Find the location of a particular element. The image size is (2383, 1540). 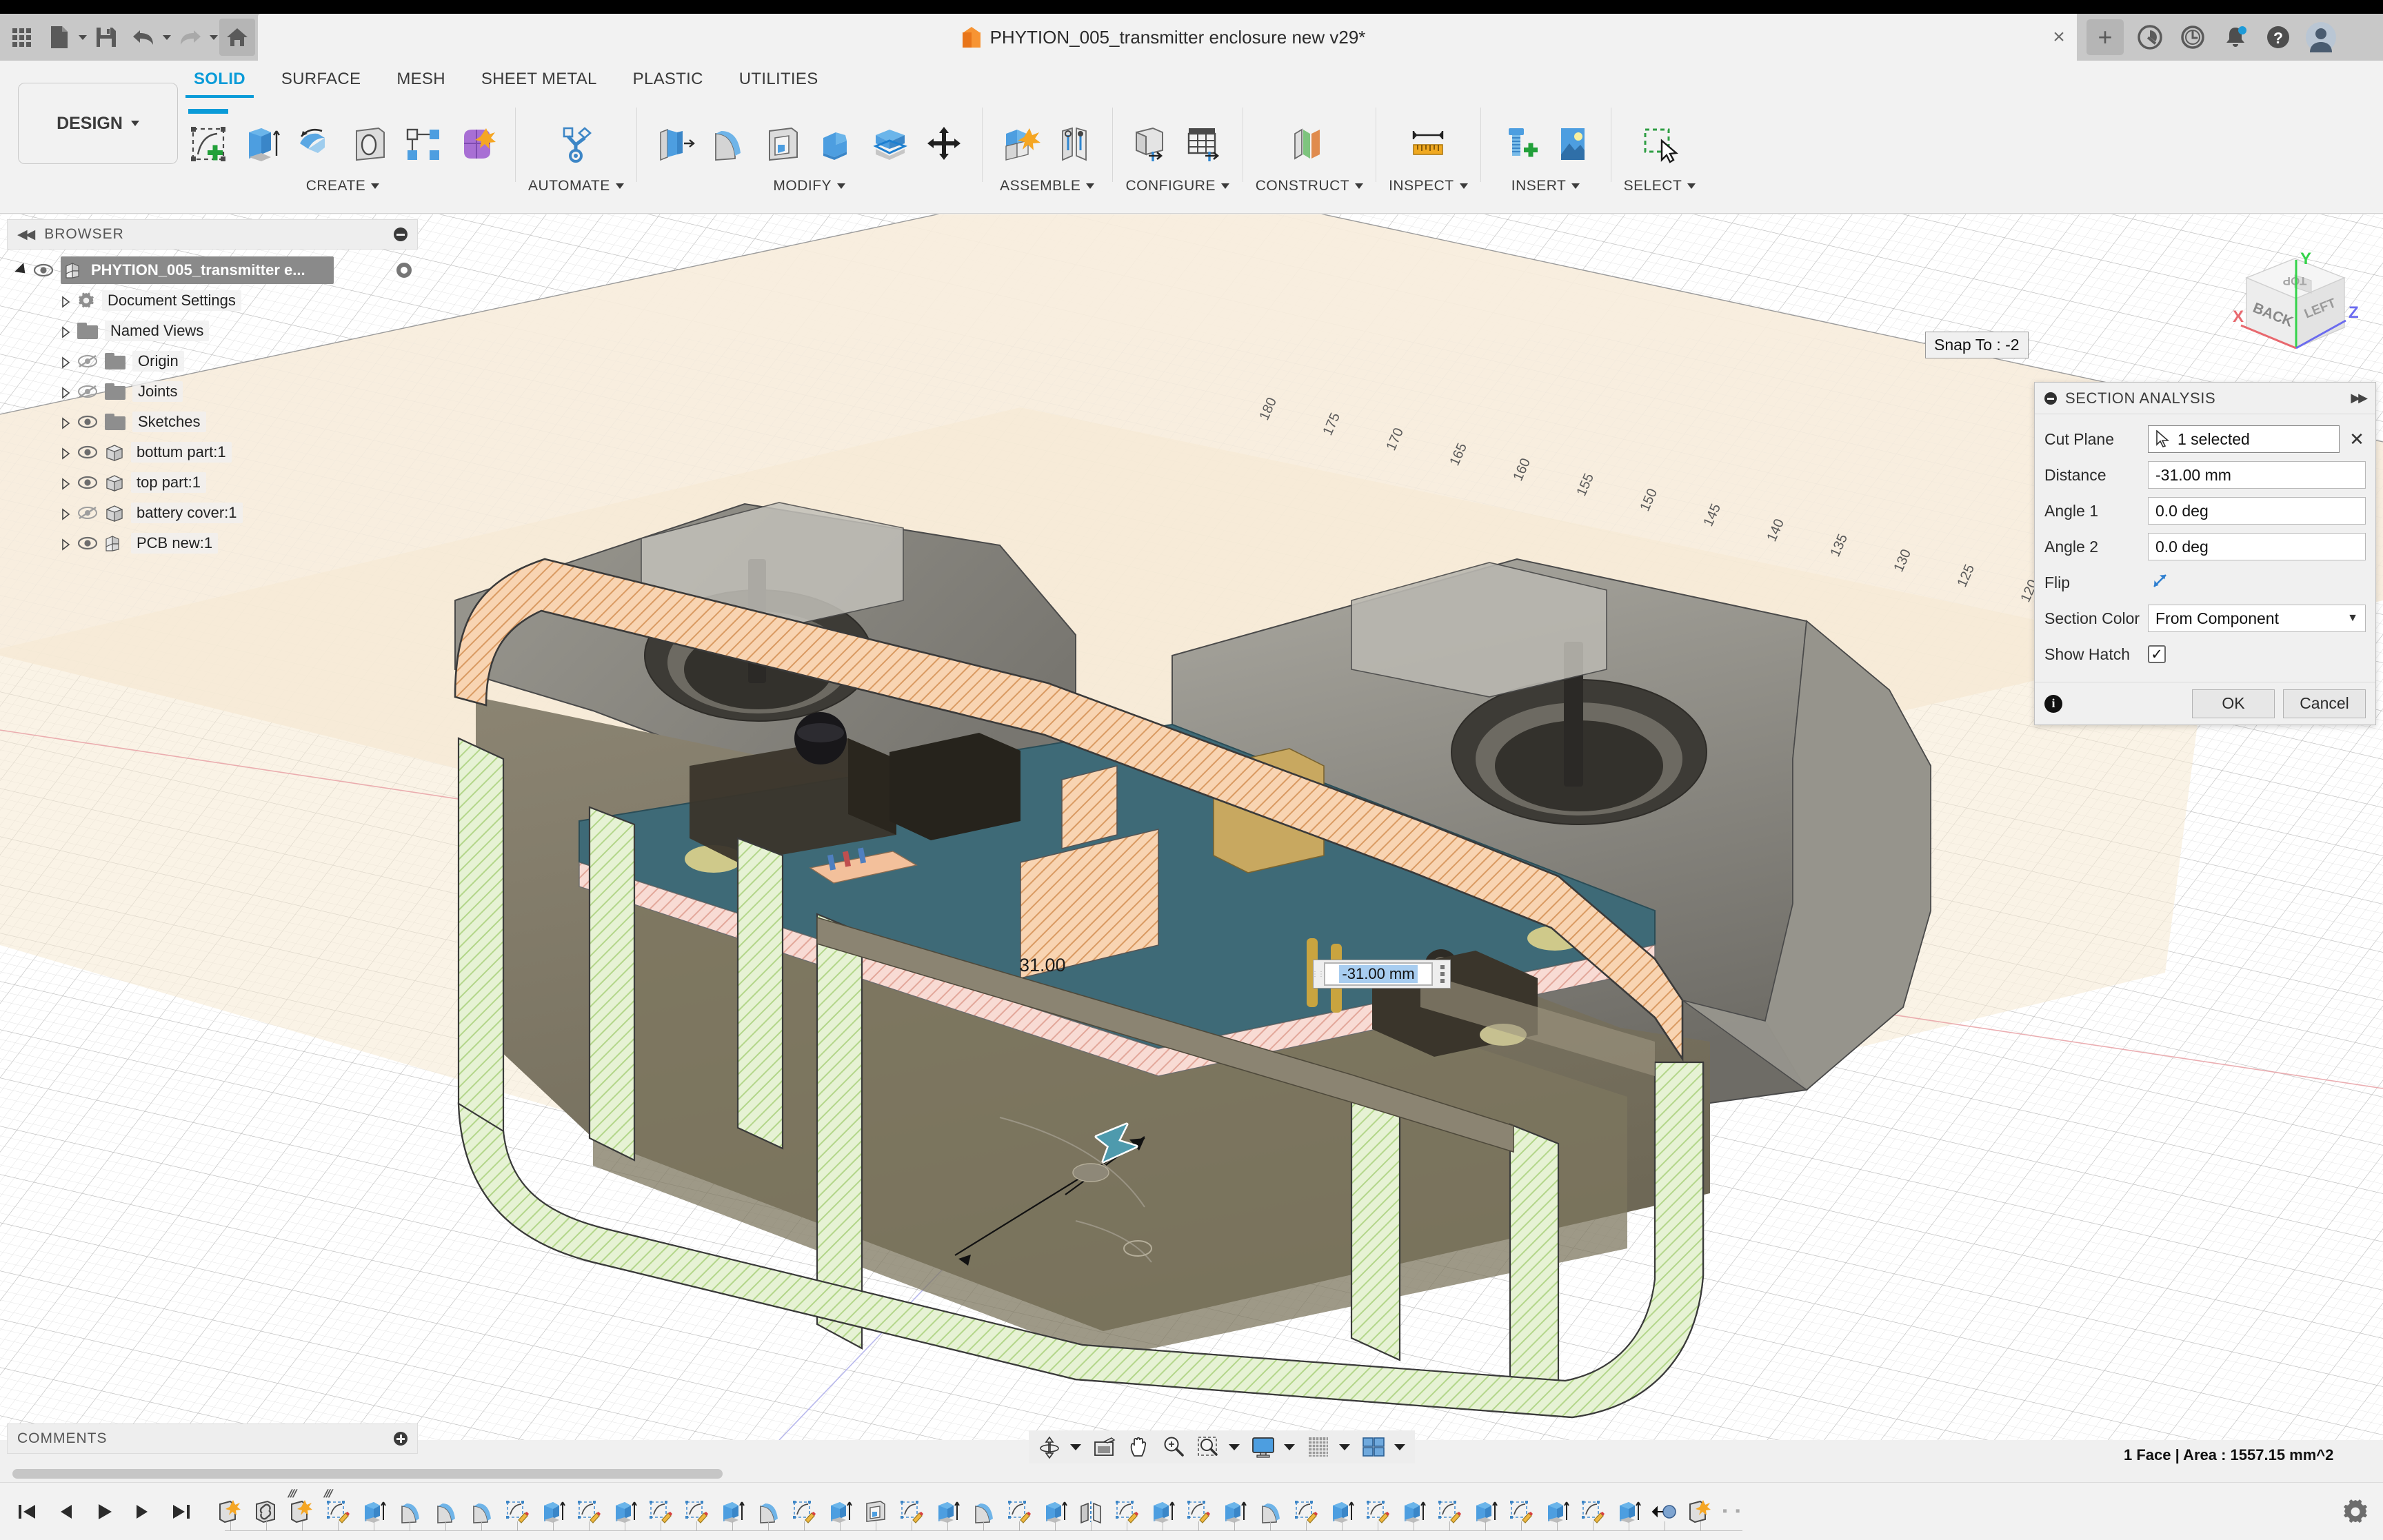

panel-assemble-label: ASSEMBLE is located at coordinates (1047, 186).